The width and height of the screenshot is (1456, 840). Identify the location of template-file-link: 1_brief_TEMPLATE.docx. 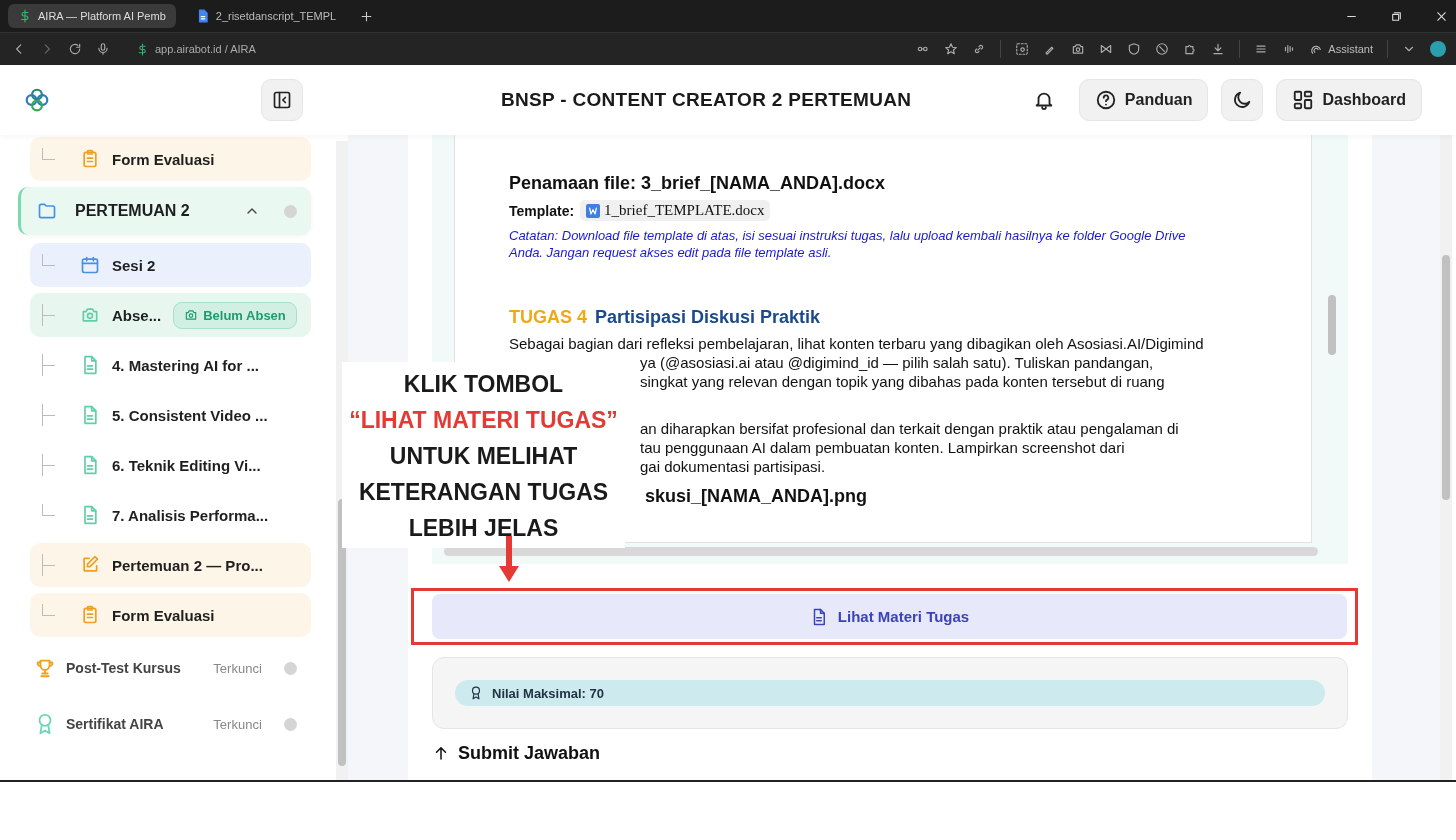
(675, 210).